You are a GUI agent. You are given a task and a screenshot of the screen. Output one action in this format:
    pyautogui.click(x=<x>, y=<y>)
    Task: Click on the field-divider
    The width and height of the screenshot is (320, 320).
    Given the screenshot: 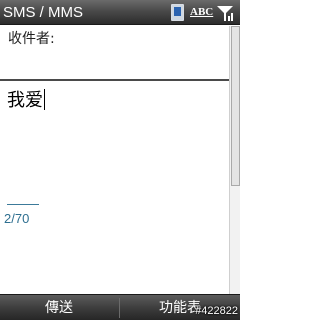 What is the action you would take?
    pyautogui.click(x=114, y=80)
    